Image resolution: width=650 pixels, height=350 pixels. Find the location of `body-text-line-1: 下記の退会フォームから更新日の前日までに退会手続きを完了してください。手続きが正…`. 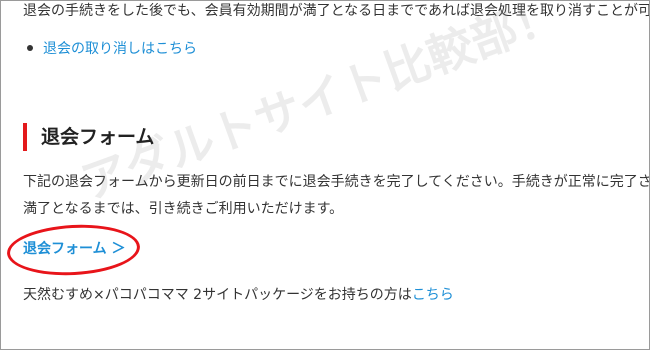

body-text-line-1: 下記の退会フォームから更新日の前日までに退会手続きを完了してください。手続きが正… is located at coordinates (336, 182).